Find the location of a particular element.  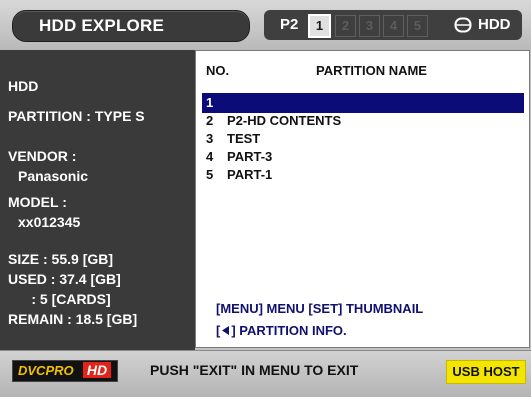

device-type: HDD is located at coordinates (23, 86).